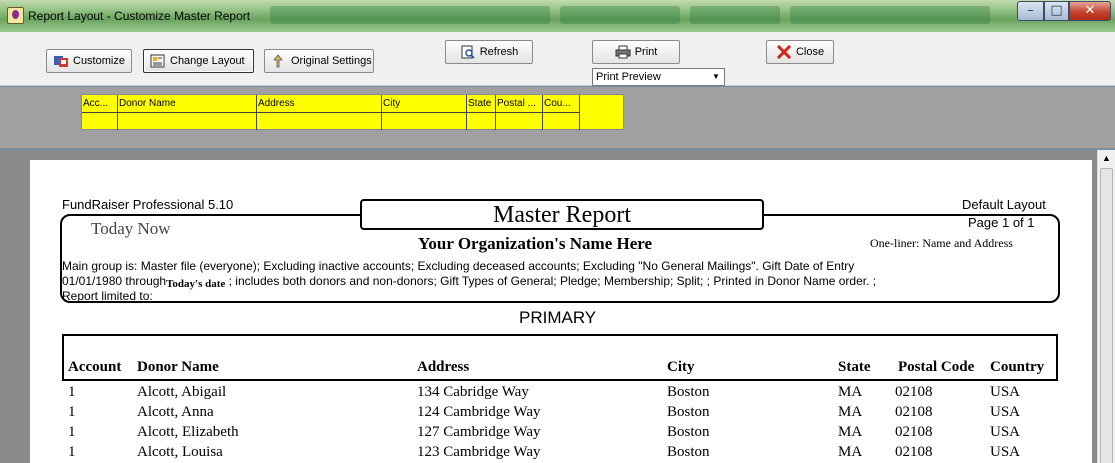 The height and width of the screenshot is (463, 1115). I want to click on design-column-city: City, so click(424, 104).